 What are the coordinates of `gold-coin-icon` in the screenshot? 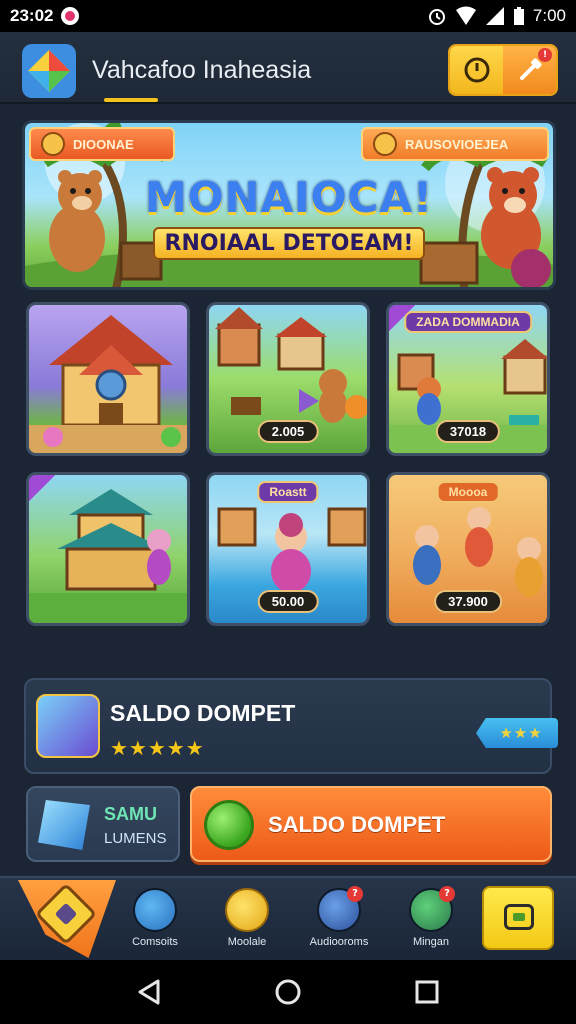 It's located at (247, 910).